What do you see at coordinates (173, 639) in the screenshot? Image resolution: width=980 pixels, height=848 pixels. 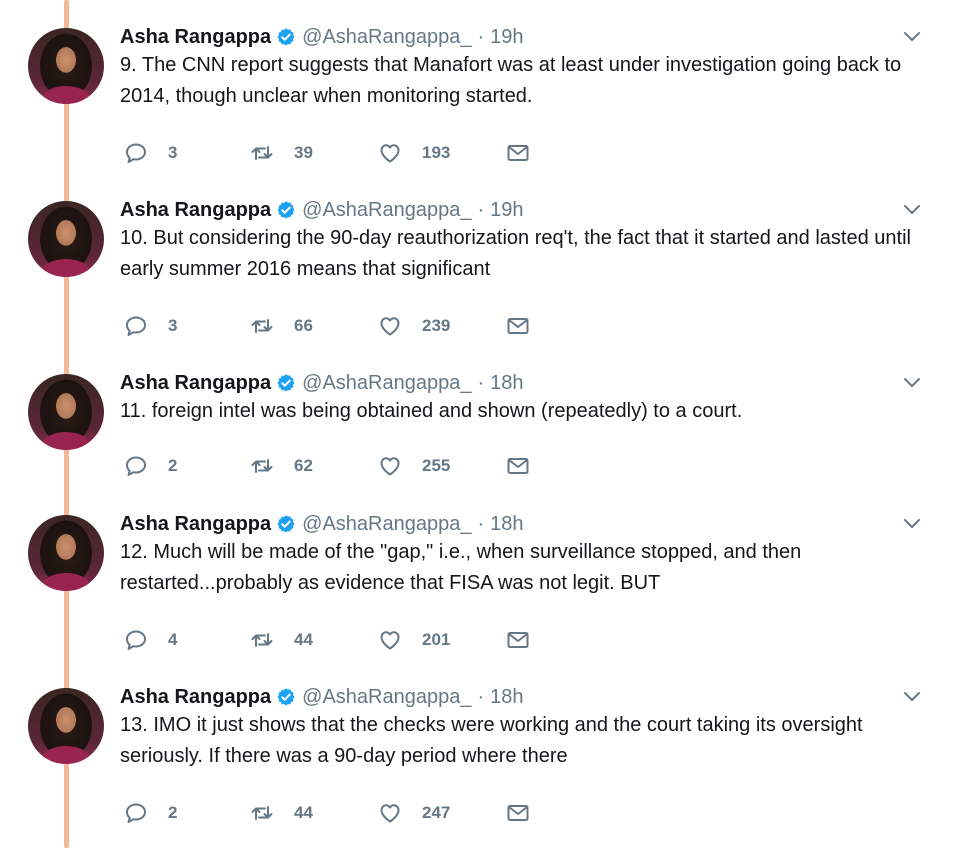 I see `reply-count: 4` at bounding box center [173, 639].